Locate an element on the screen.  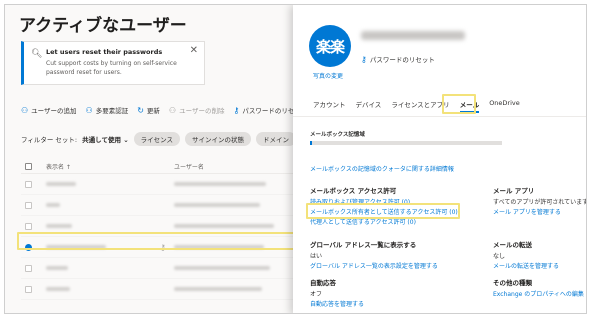
delete-user-button: ⚇ ユーザーの削除 is located at coordinates (197, 110).